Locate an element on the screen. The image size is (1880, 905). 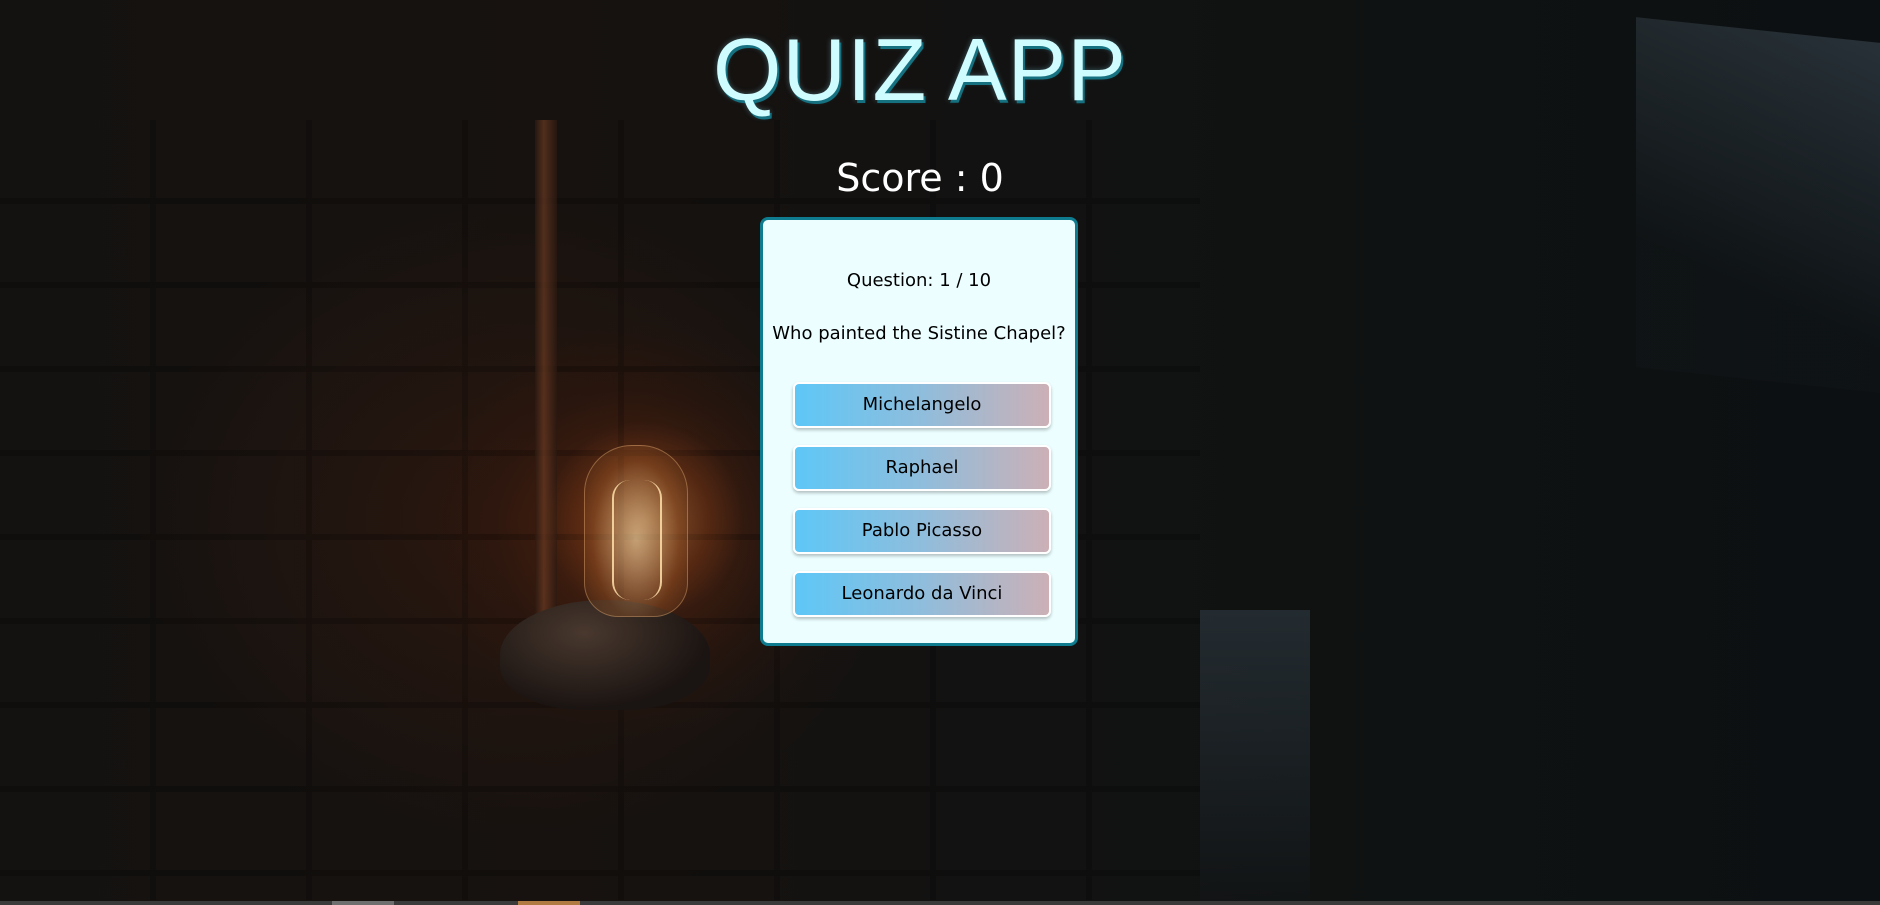
answer-button-leonardo-da-vinci: Leonardo da Vinci is located at coordinates (922, 594).